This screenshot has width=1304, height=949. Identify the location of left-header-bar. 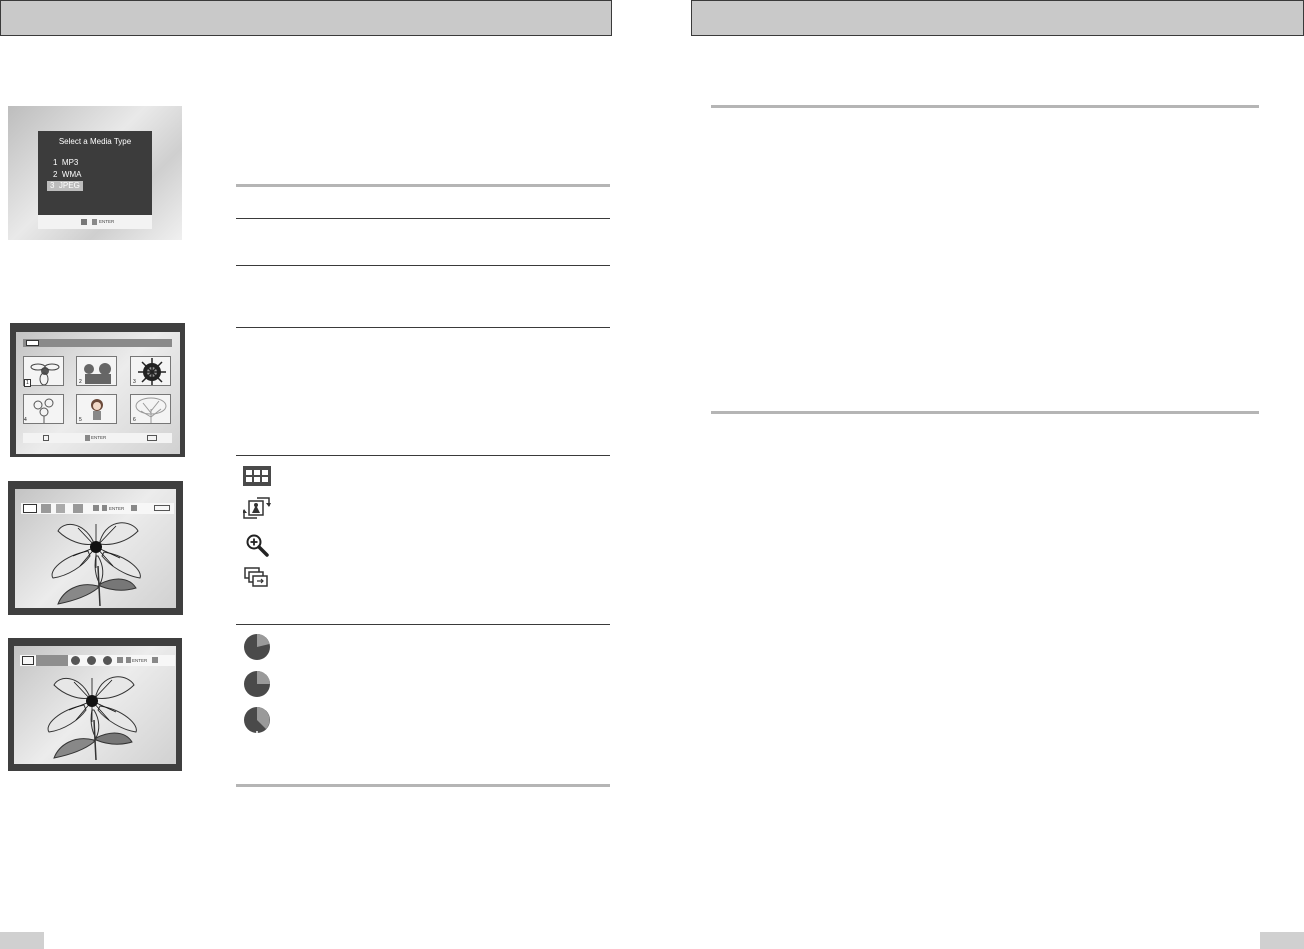
(306, 18).